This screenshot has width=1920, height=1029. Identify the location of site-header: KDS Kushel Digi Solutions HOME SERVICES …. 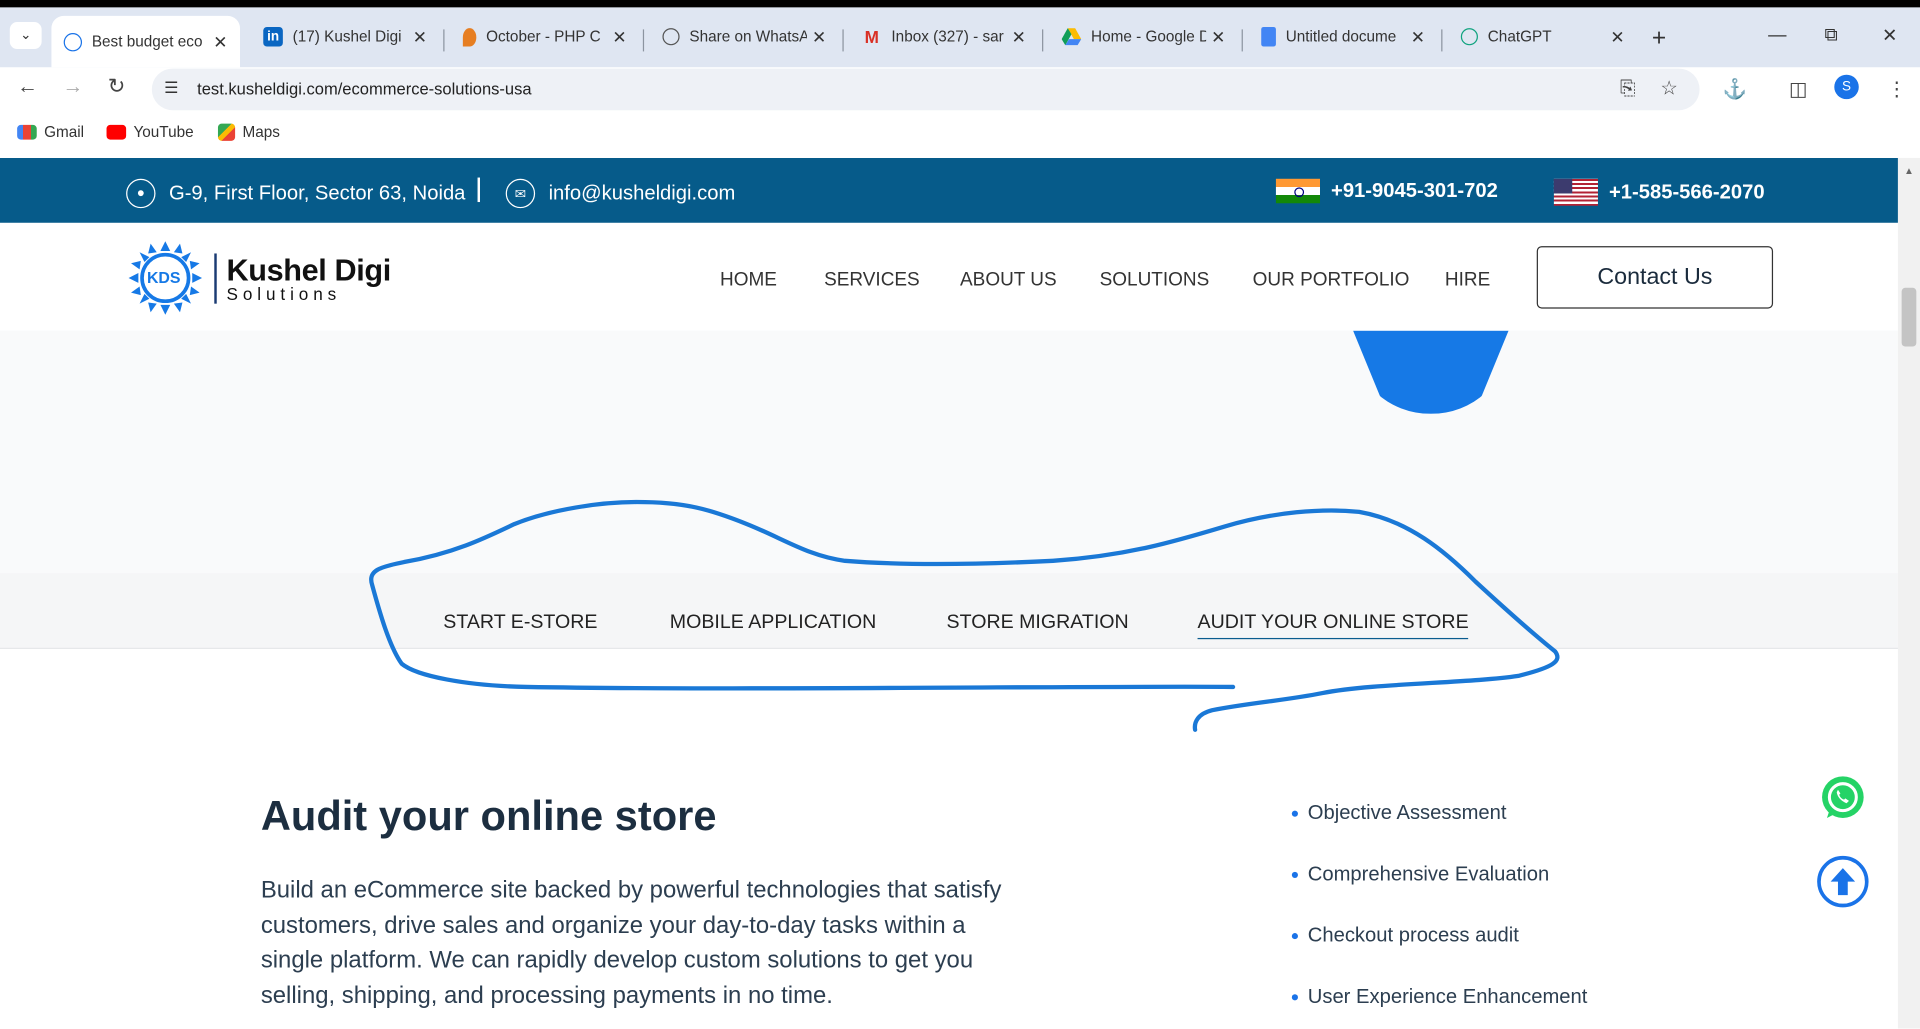
(949, 276).